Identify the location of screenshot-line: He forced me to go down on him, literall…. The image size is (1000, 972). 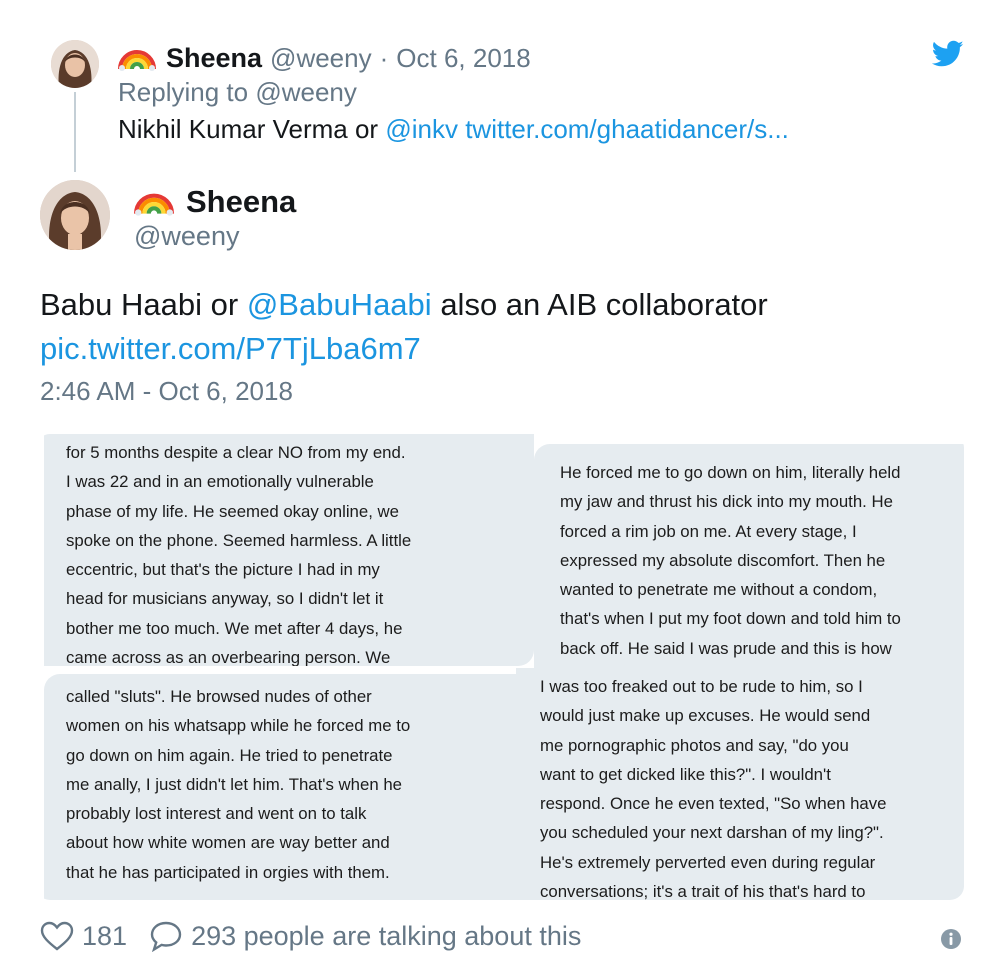
(730, 472).